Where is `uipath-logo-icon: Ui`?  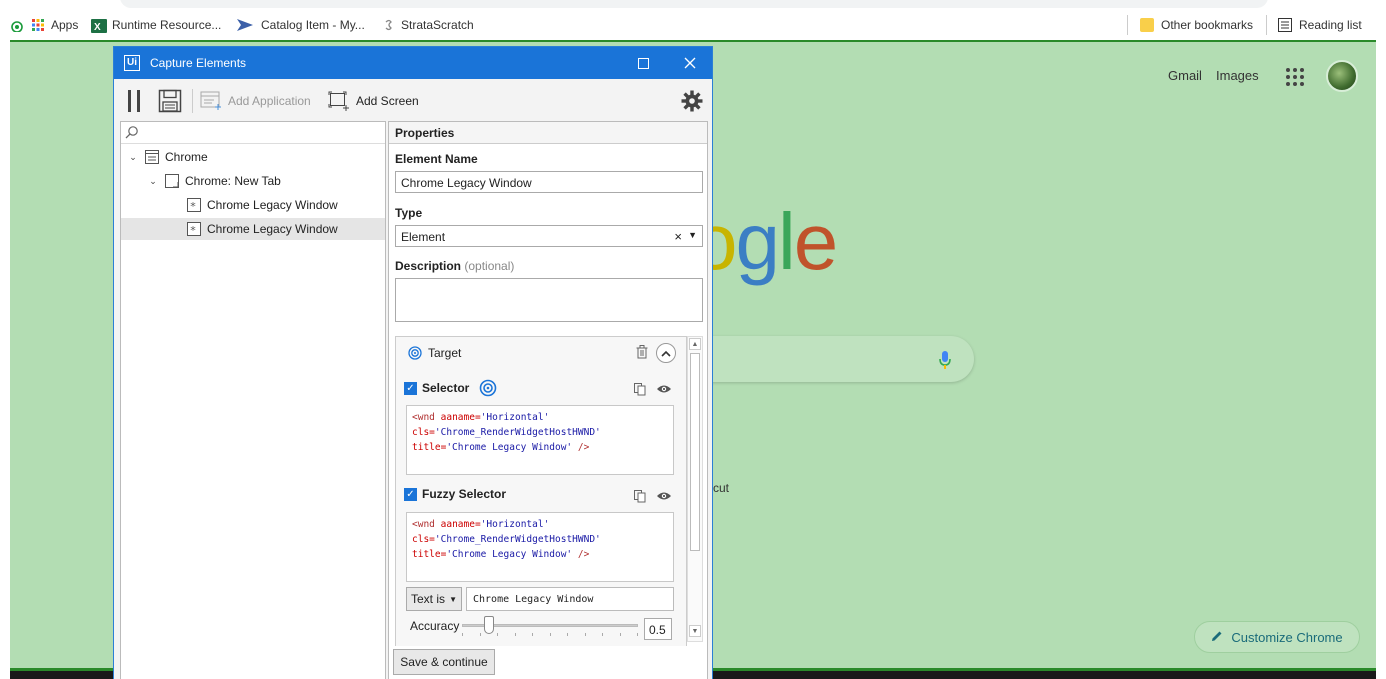 uipath-logo-icon: Ui is located at coordinates (132, 63).